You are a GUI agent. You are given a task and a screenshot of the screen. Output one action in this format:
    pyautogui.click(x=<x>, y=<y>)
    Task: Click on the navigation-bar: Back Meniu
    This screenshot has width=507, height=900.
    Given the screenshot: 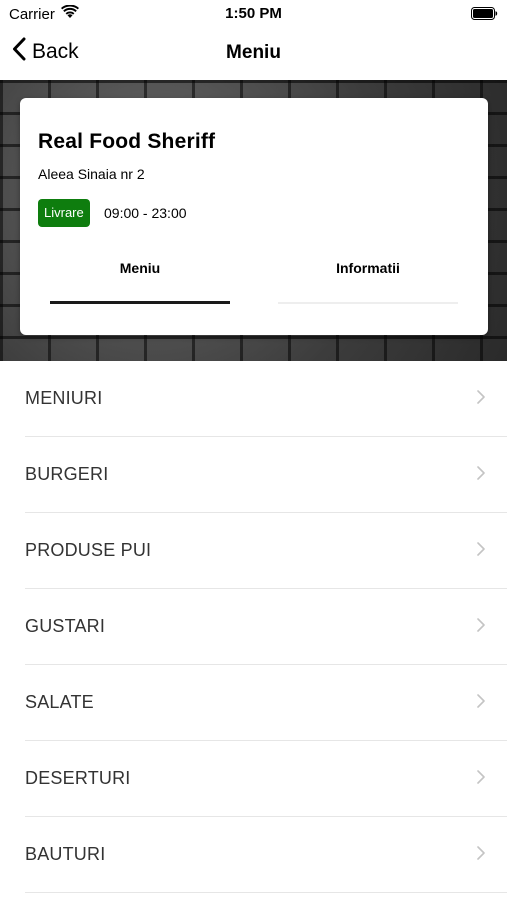 What is the action you would take?
    pyautogui.click(x=253, y=54)
    